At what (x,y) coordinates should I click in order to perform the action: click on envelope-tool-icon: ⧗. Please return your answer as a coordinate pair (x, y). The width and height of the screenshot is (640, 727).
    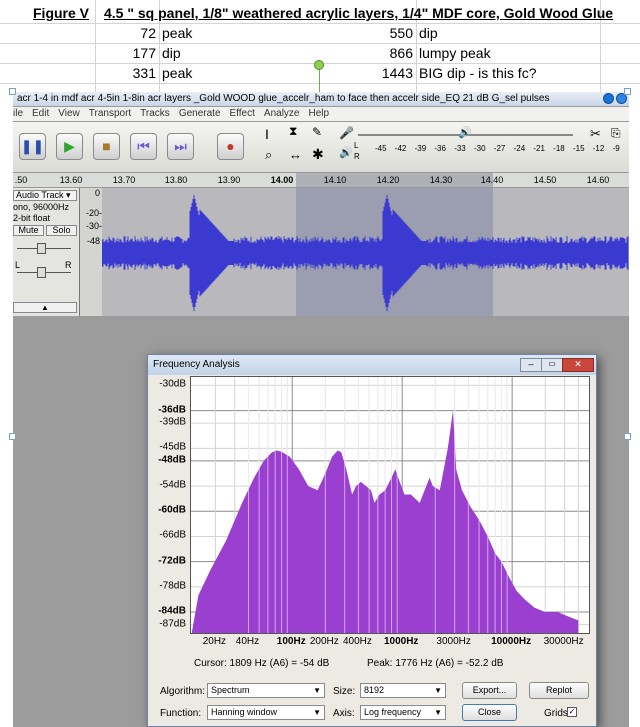
    Looking at the image, I should click on (293, 131).